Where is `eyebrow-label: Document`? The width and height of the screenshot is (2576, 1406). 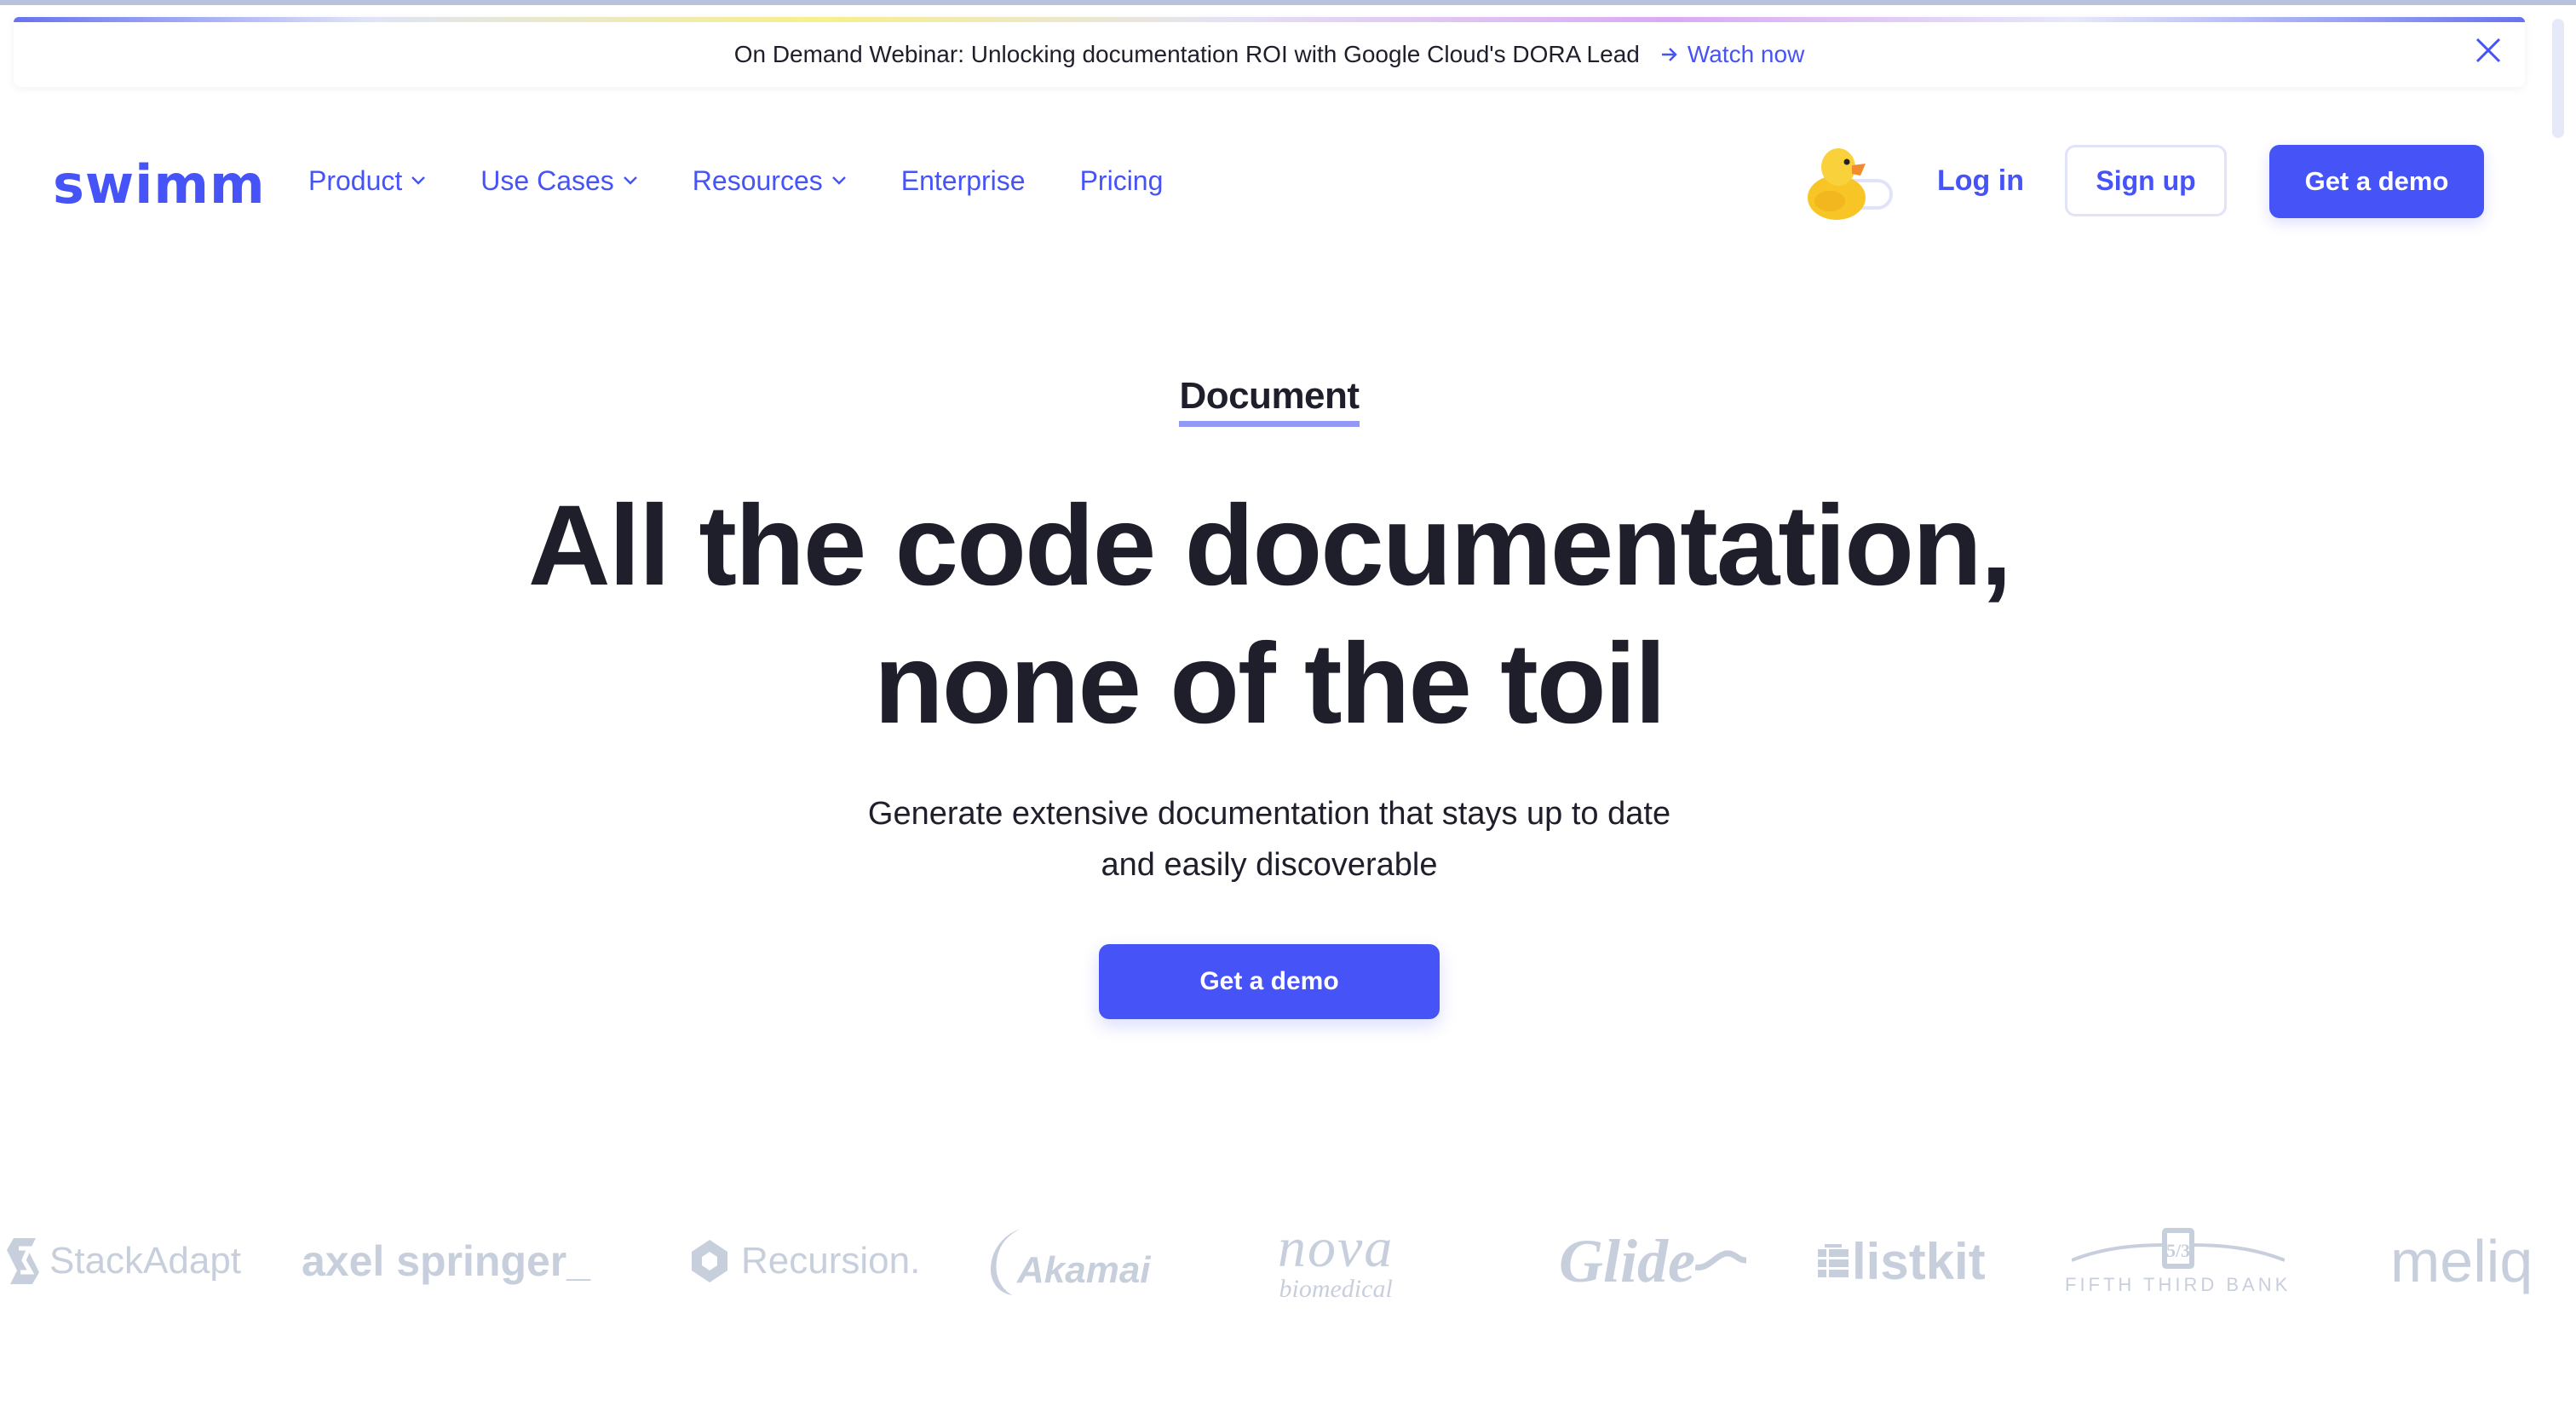 eyebrow-label: Document is located at coordinates (1269, 401).